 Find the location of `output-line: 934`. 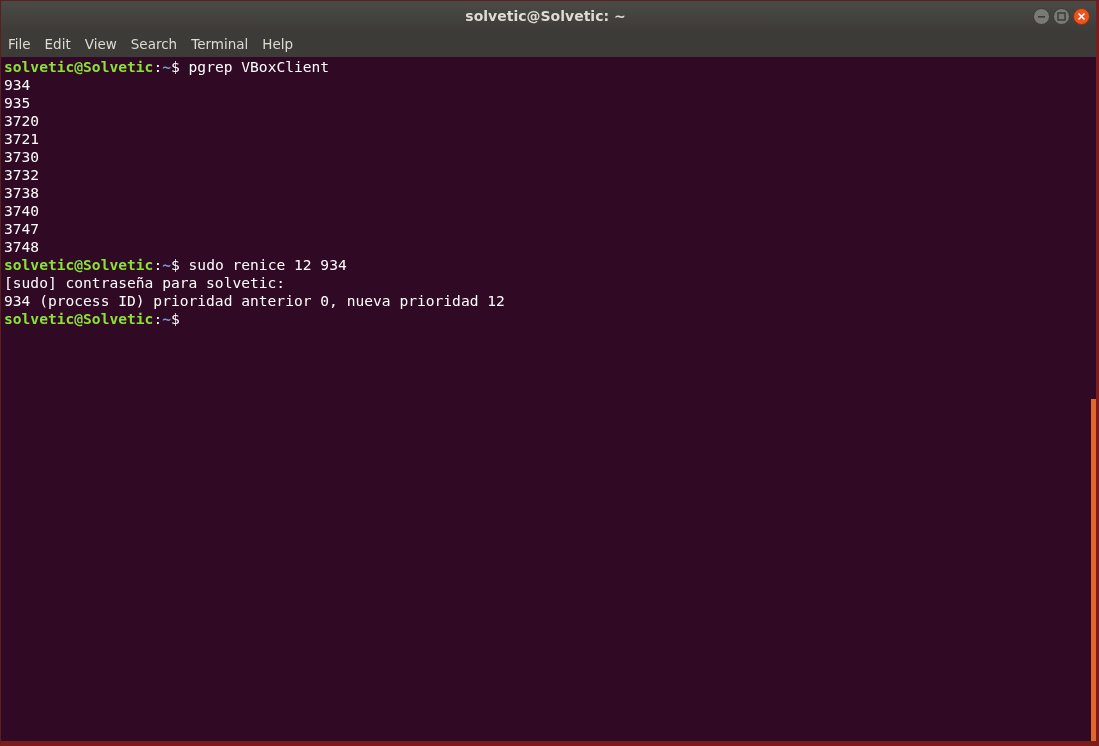

output-line: 934 is located at coordinates (17, 84).